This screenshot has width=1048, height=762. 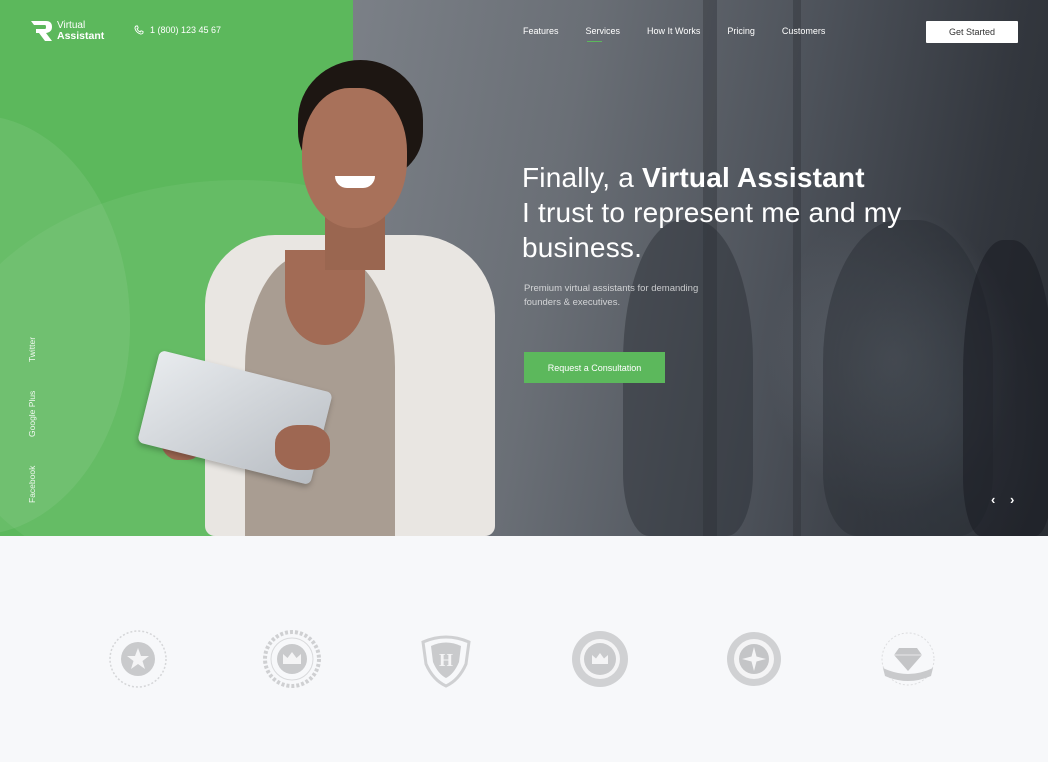 I want to click on crown-laurel-badge-icon, so click(x=292, y=659).